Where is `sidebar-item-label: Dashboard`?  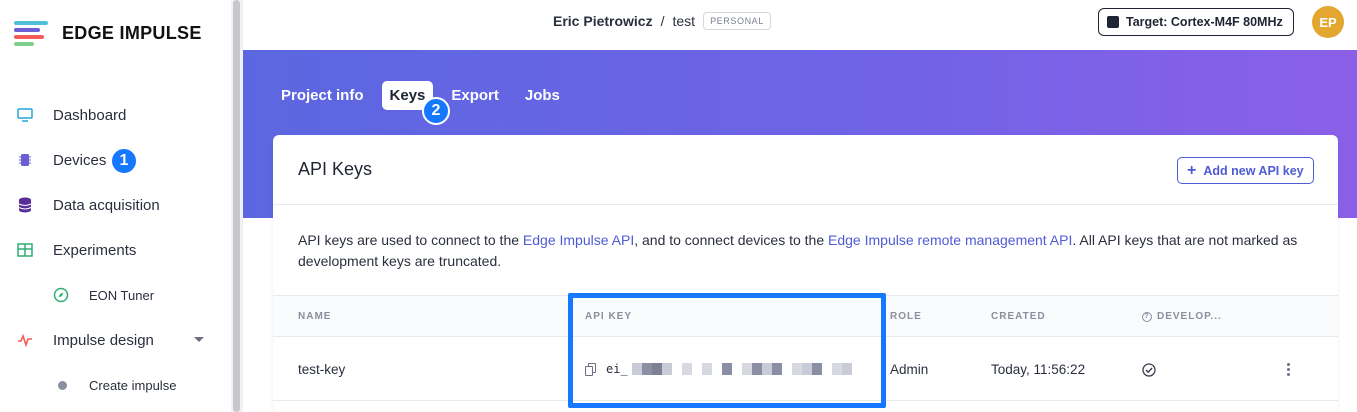 sidebar-item-label: Dashboard is located at coordinates (90, 115).